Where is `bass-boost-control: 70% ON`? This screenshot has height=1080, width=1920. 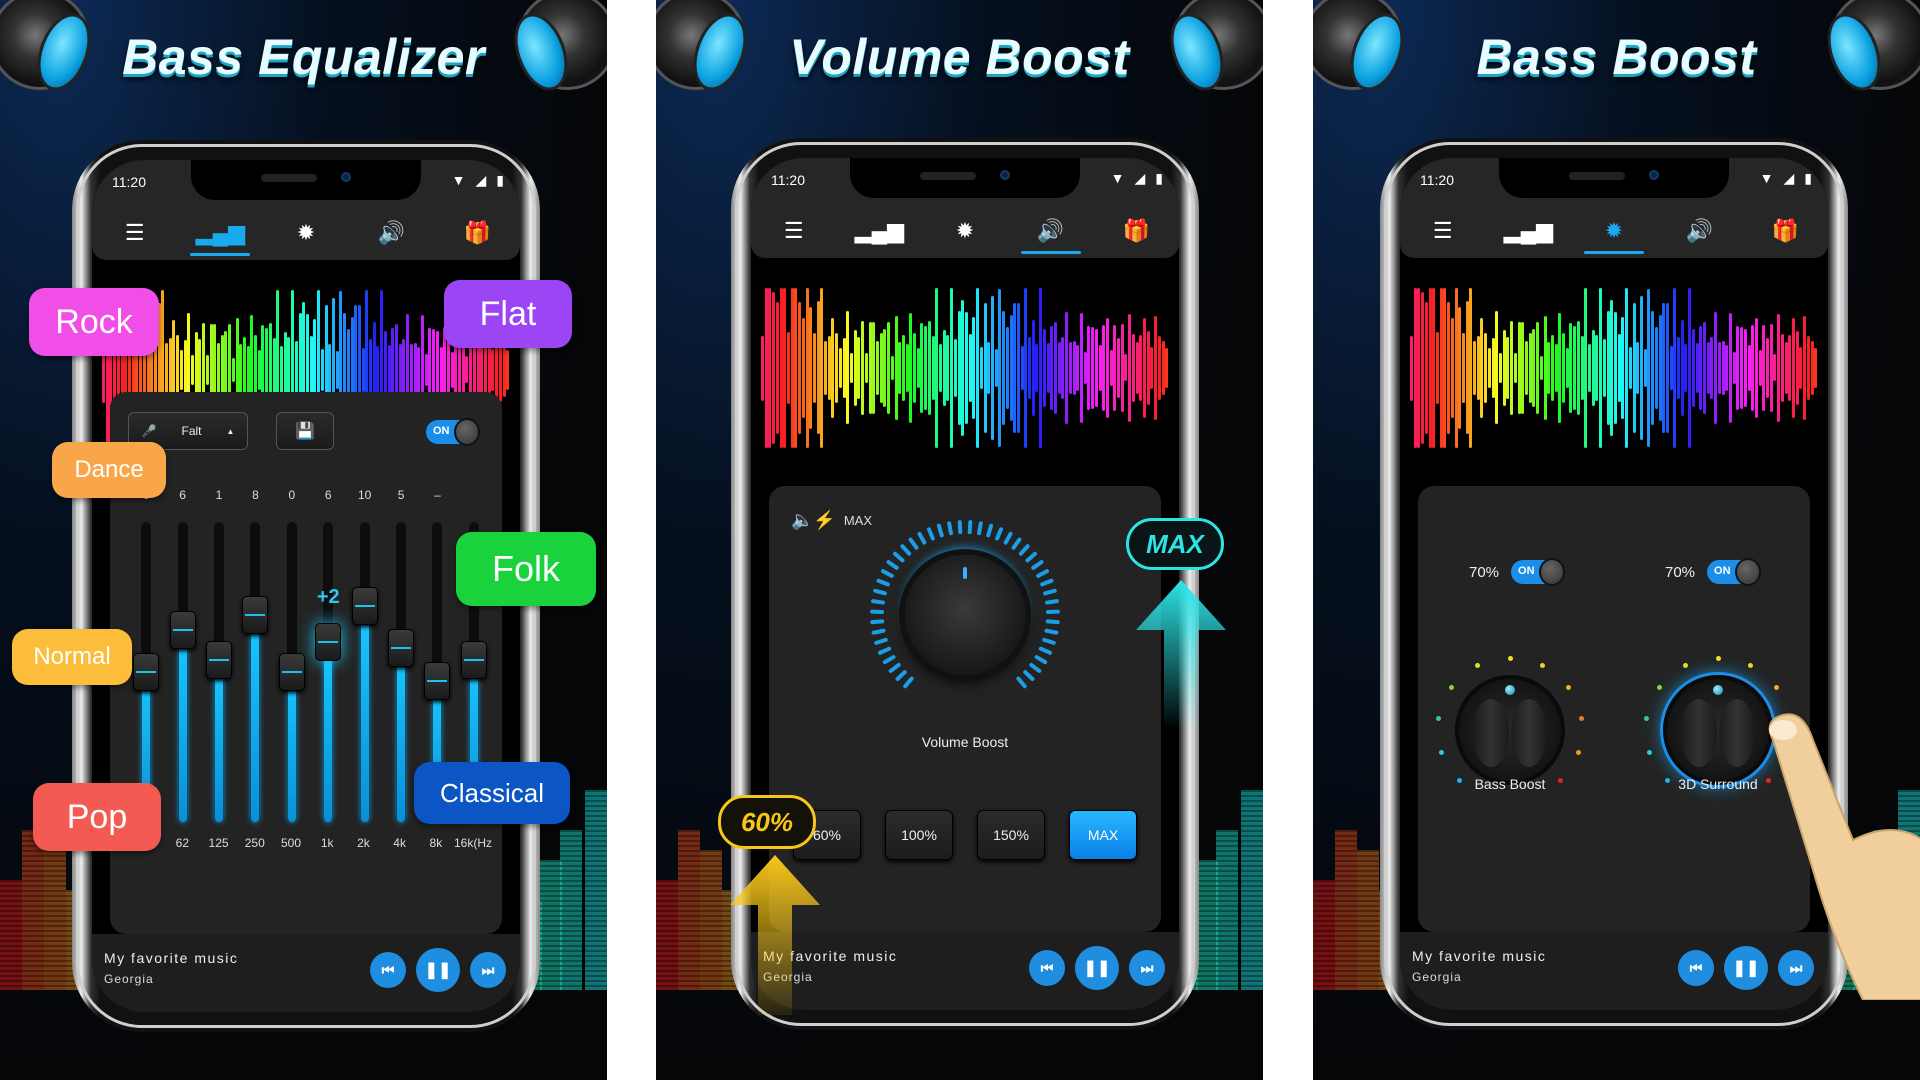 bass-boost-control: 70% ON is located at coordinates (1517, 572).